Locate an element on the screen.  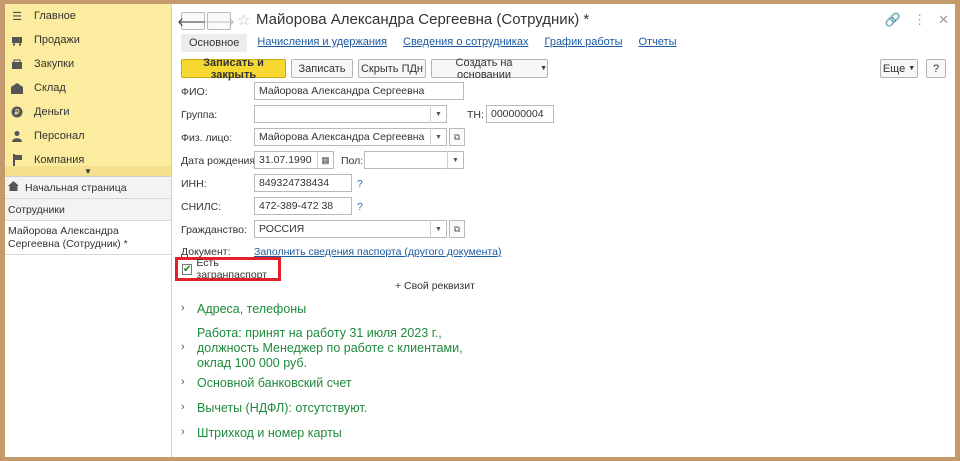
nav-item-label: Закупки is located at coordinates (54, 64).